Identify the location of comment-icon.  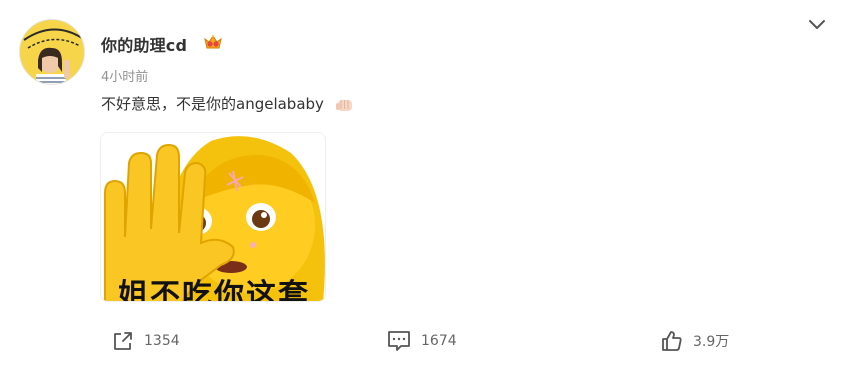
(399, 341).